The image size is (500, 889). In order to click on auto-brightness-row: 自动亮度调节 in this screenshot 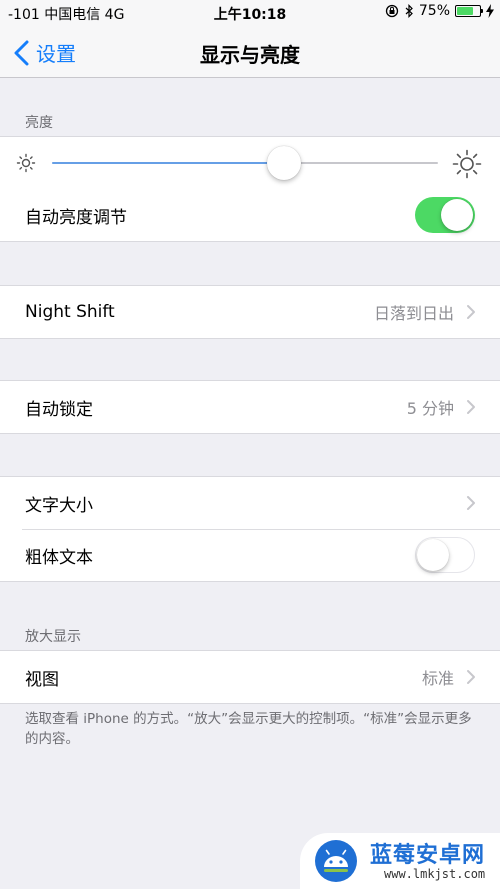, I will do `click(250, 215)`.